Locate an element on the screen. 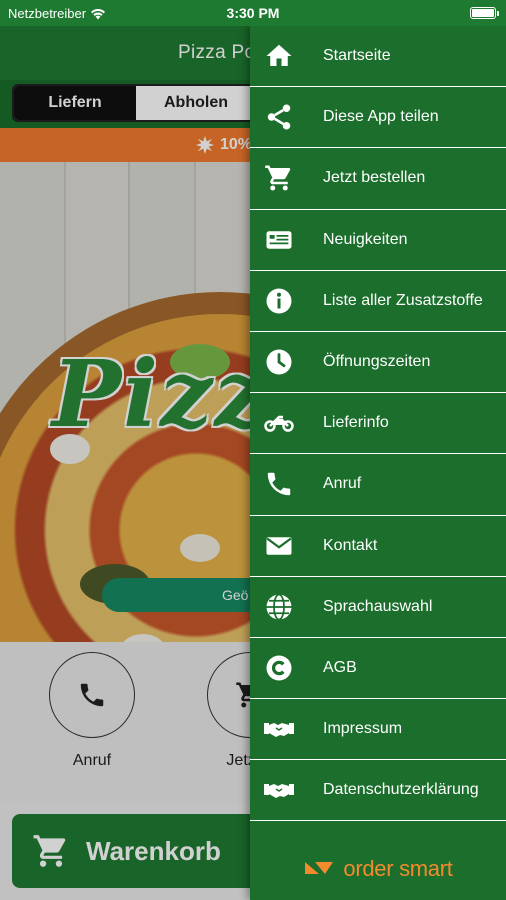  menu-item-additives: Liste aller Zusatzstoffe is located at coordinates (378, 301).